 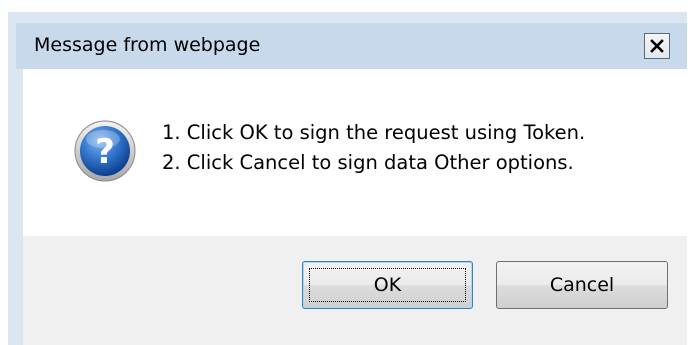 I want to click on question-icon: ?, so click(x=105, y=151).